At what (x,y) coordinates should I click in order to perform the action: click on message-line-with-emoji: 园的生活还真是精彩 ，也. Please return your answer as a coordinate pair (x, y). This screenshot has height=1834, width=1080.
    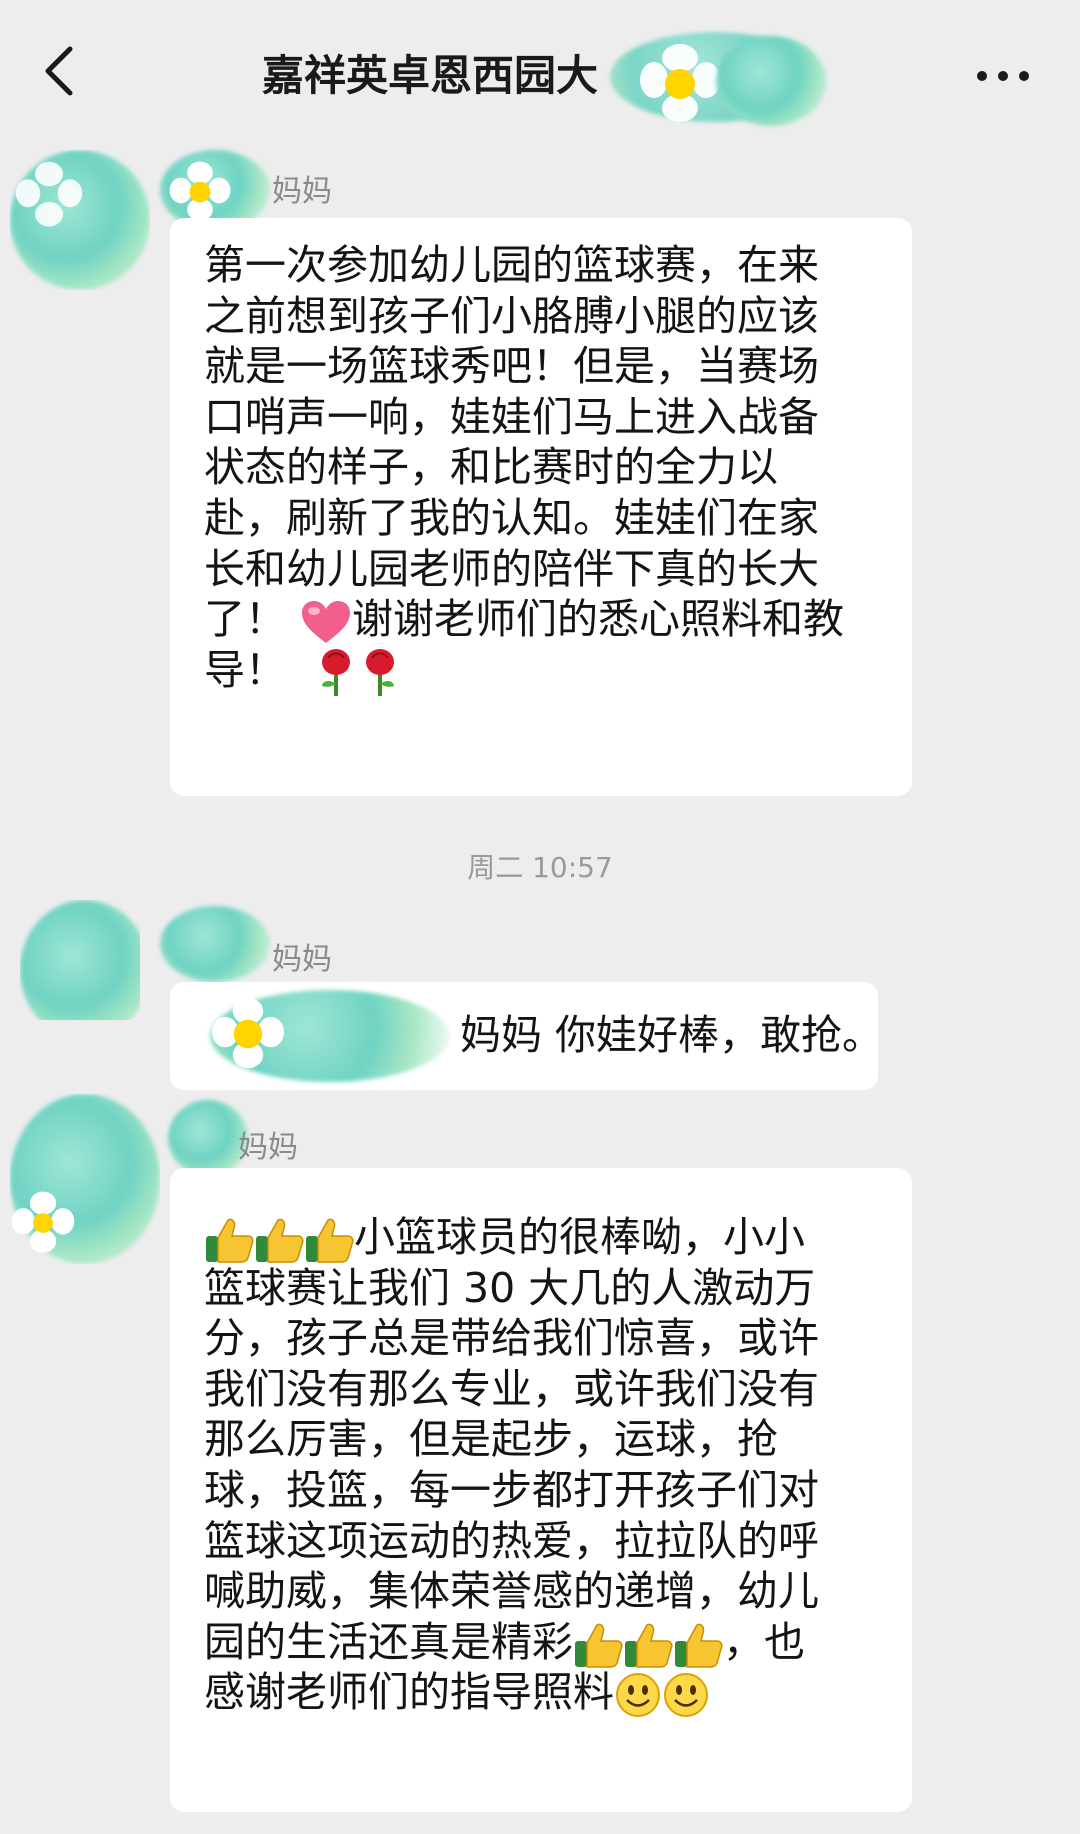
    Looking at the image, I should click on (542, 1642).